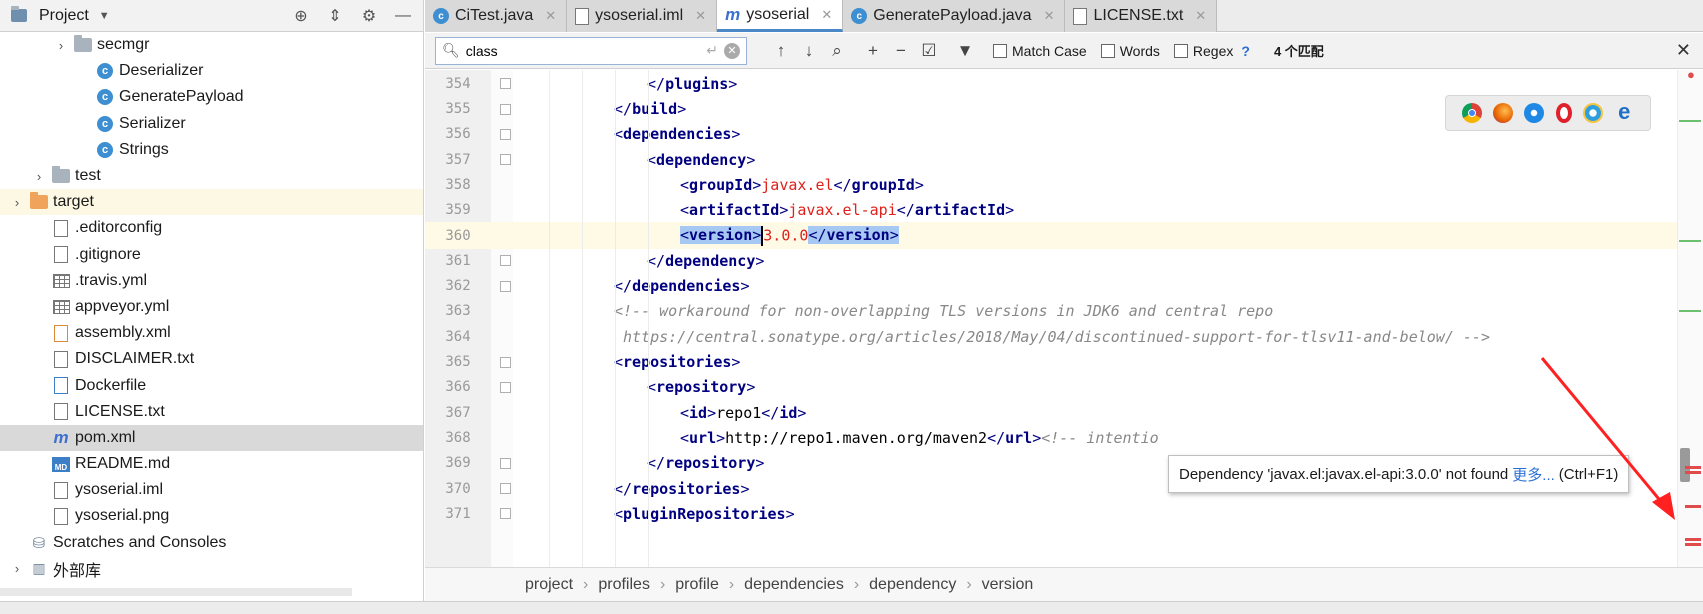 Image resolution: width=1703 pixels, height=614 pixels. I want to click on tree-item: assembly.xml, so click(211, 333).